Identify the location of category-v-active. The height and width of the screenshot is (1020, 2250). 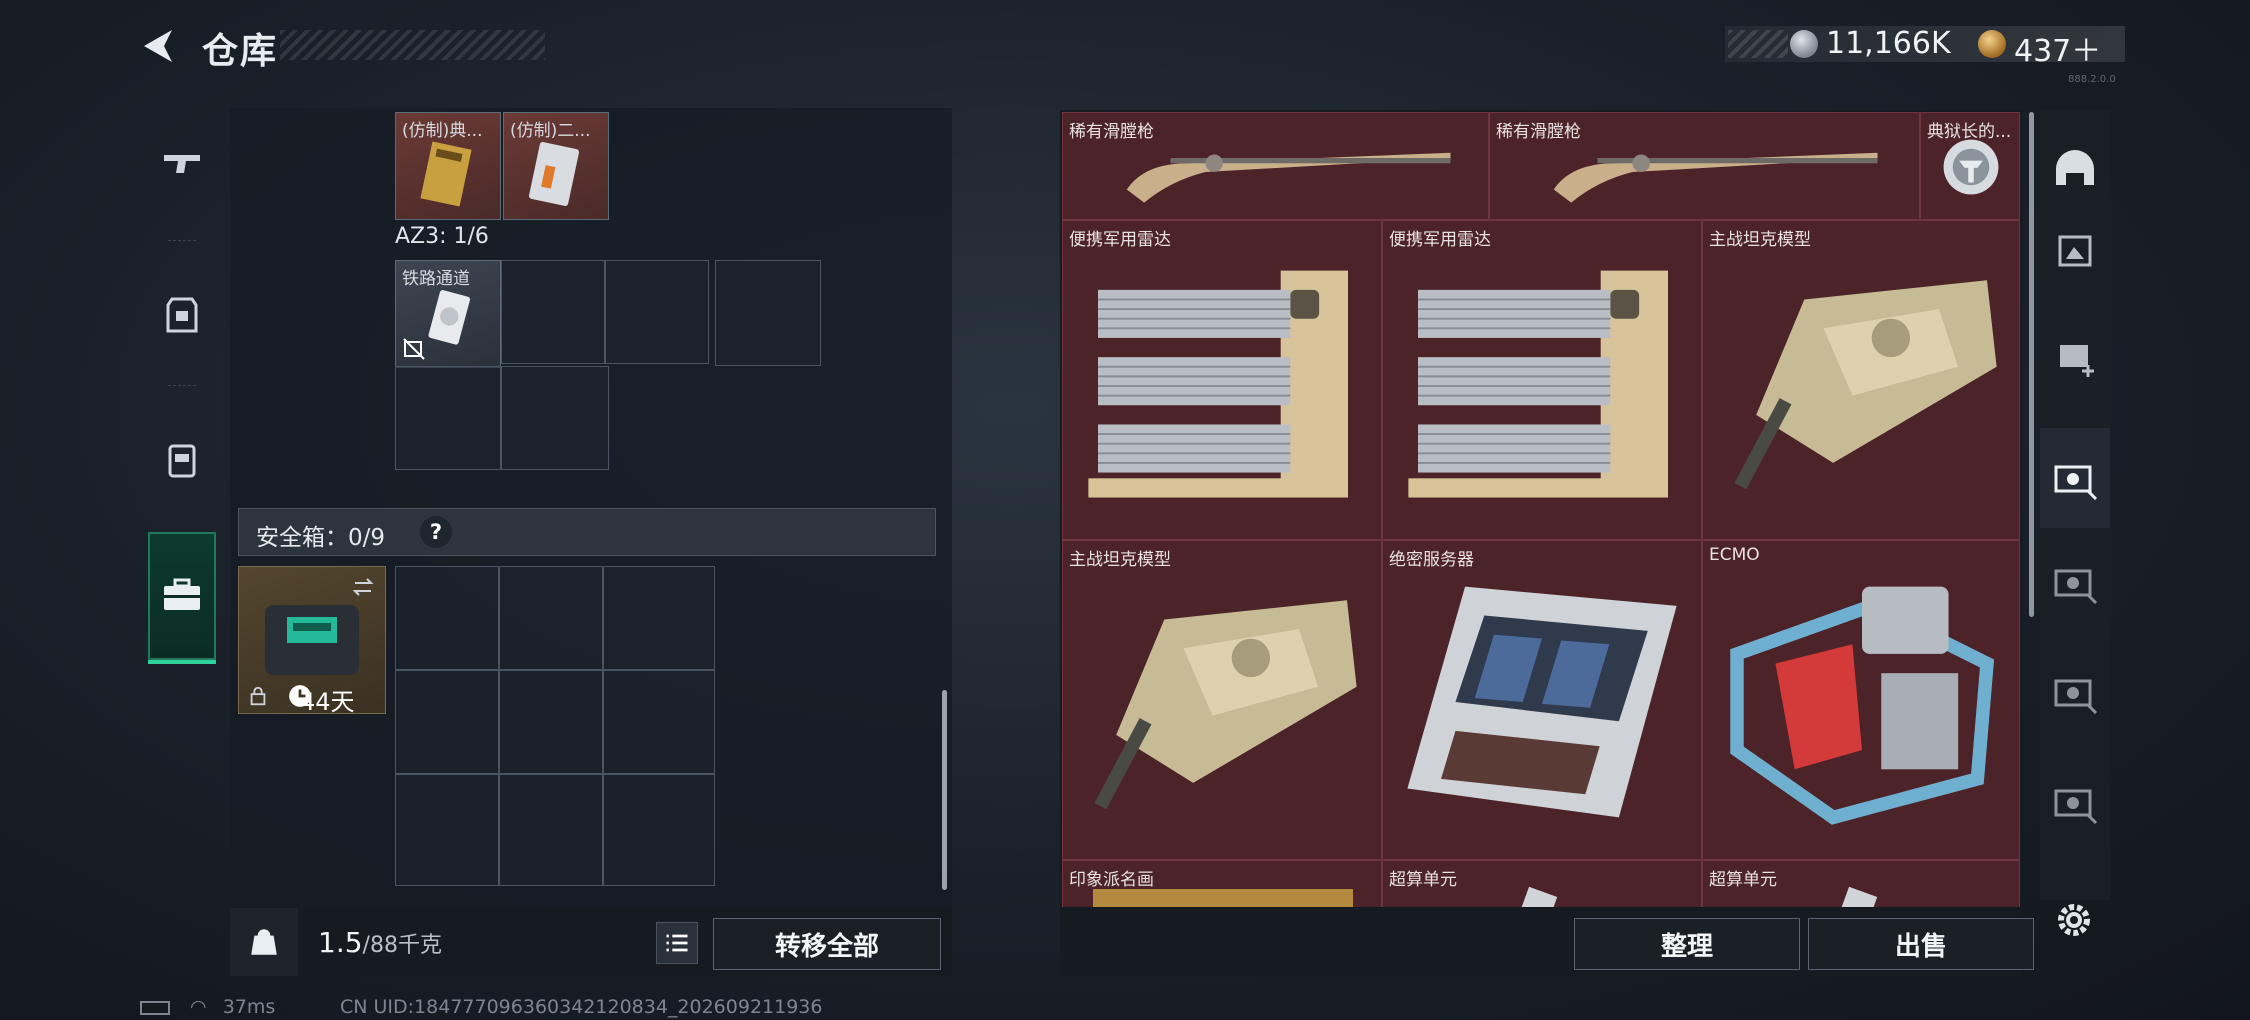
(2075, 478).